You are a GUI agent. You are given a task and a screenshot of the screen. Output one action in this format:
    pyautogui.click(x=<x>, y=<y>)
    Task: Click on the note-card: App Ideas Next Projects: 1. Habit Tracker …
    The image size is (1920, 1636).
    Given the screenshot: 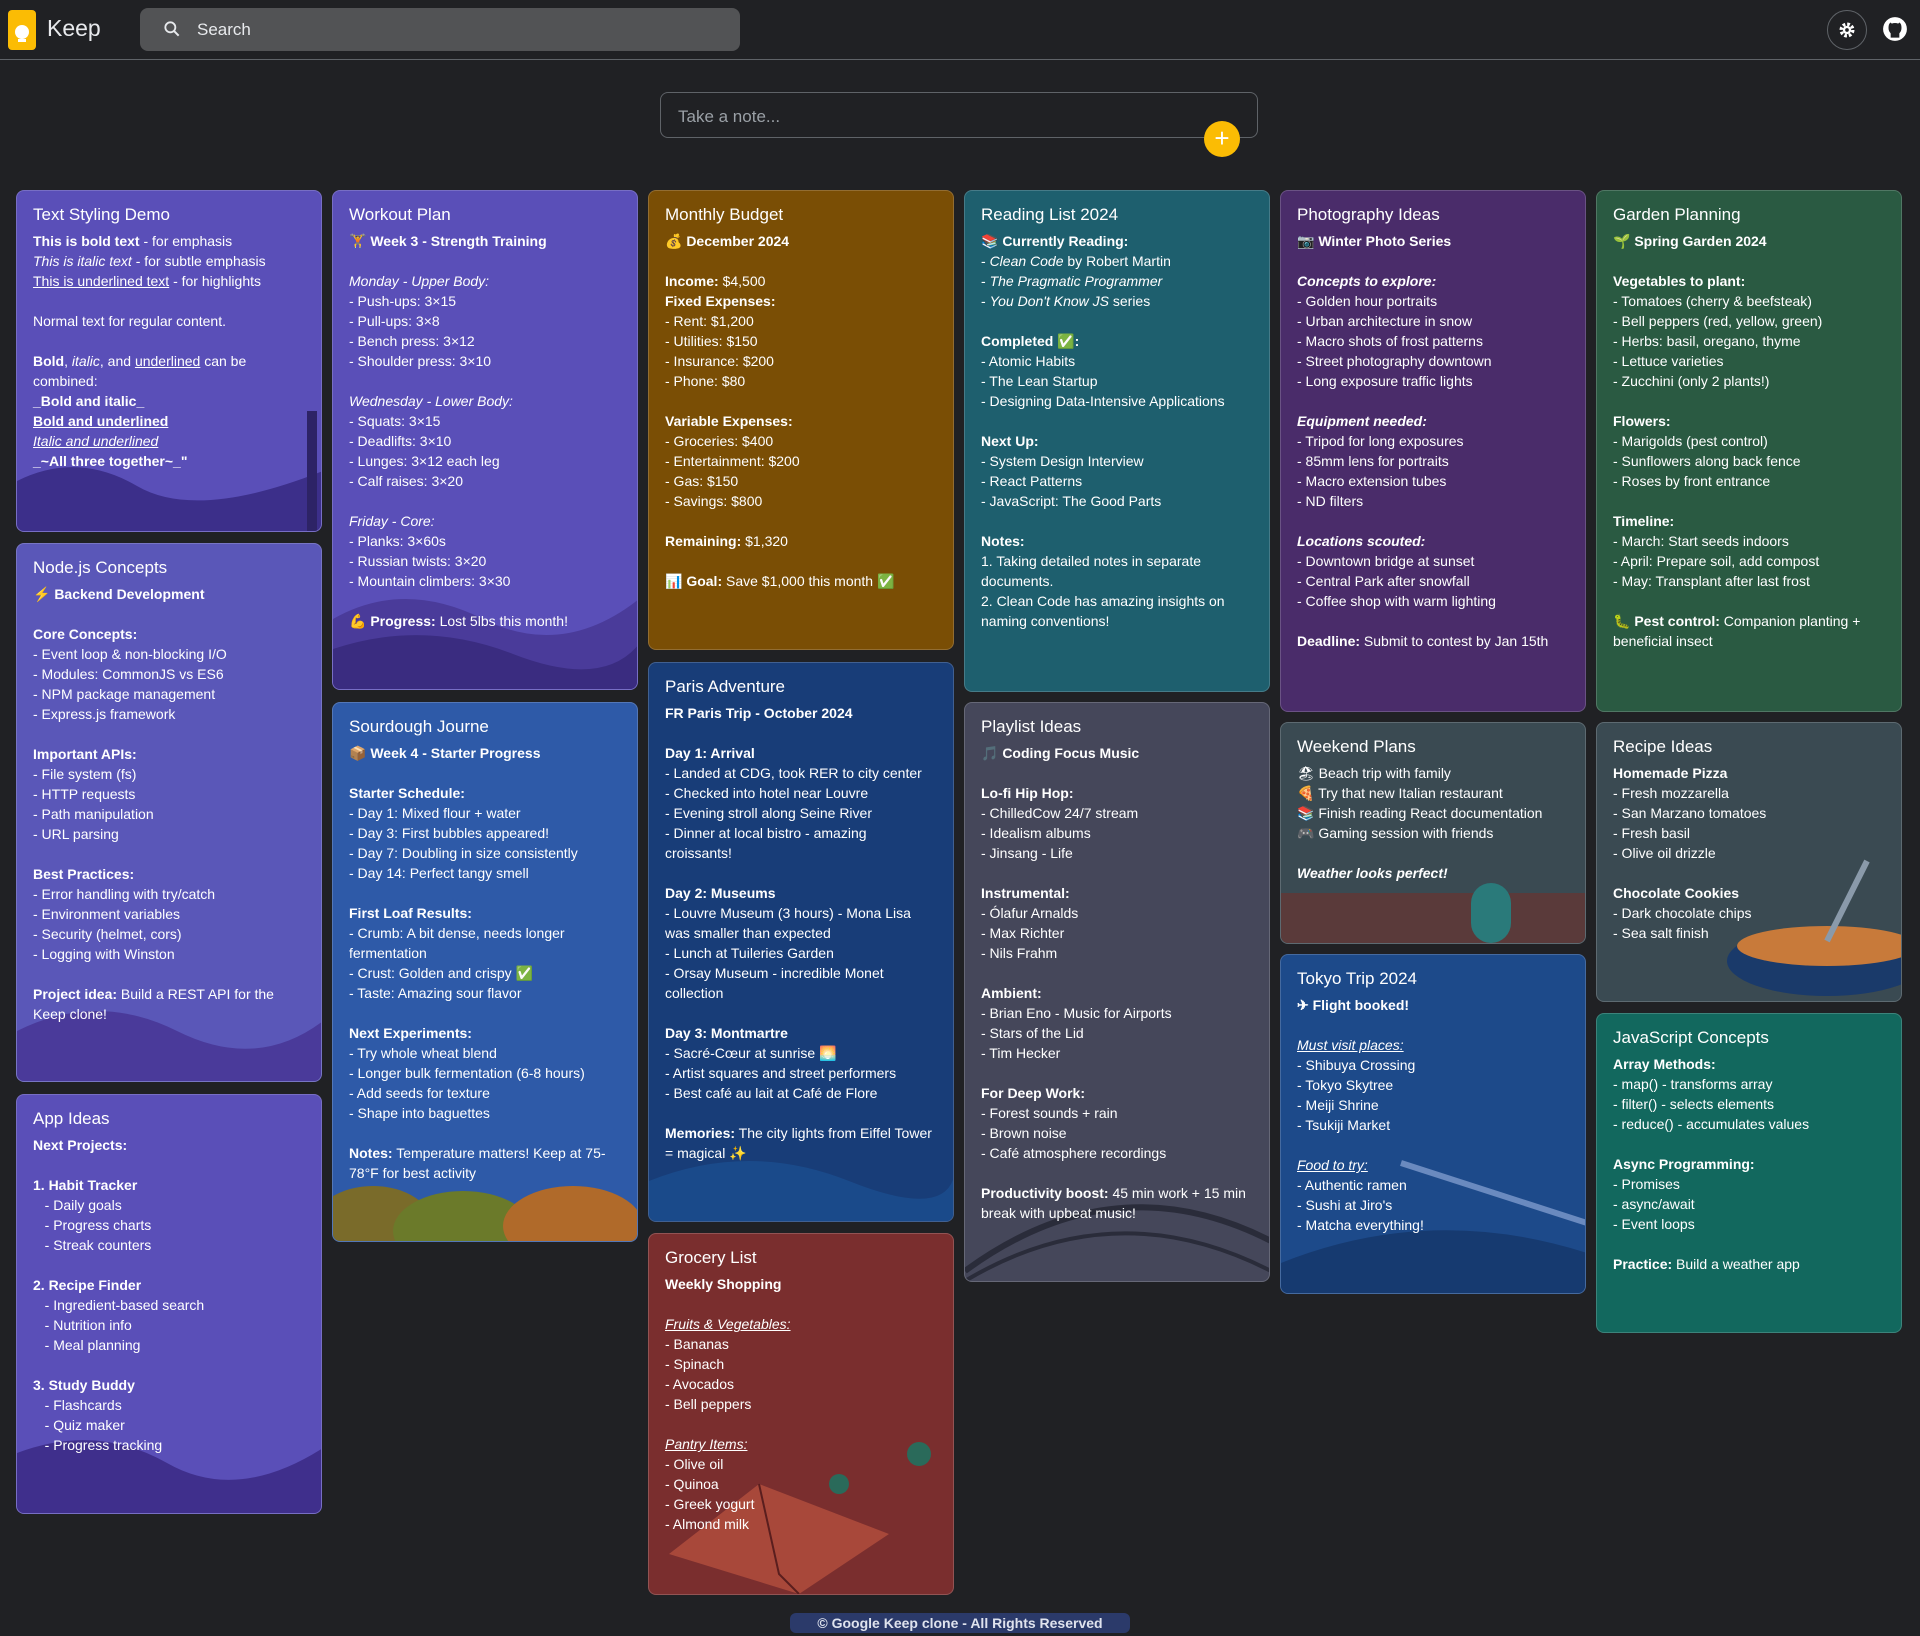 What is the action you would take?
    pyautogui.click(x=169, y=1304)
    